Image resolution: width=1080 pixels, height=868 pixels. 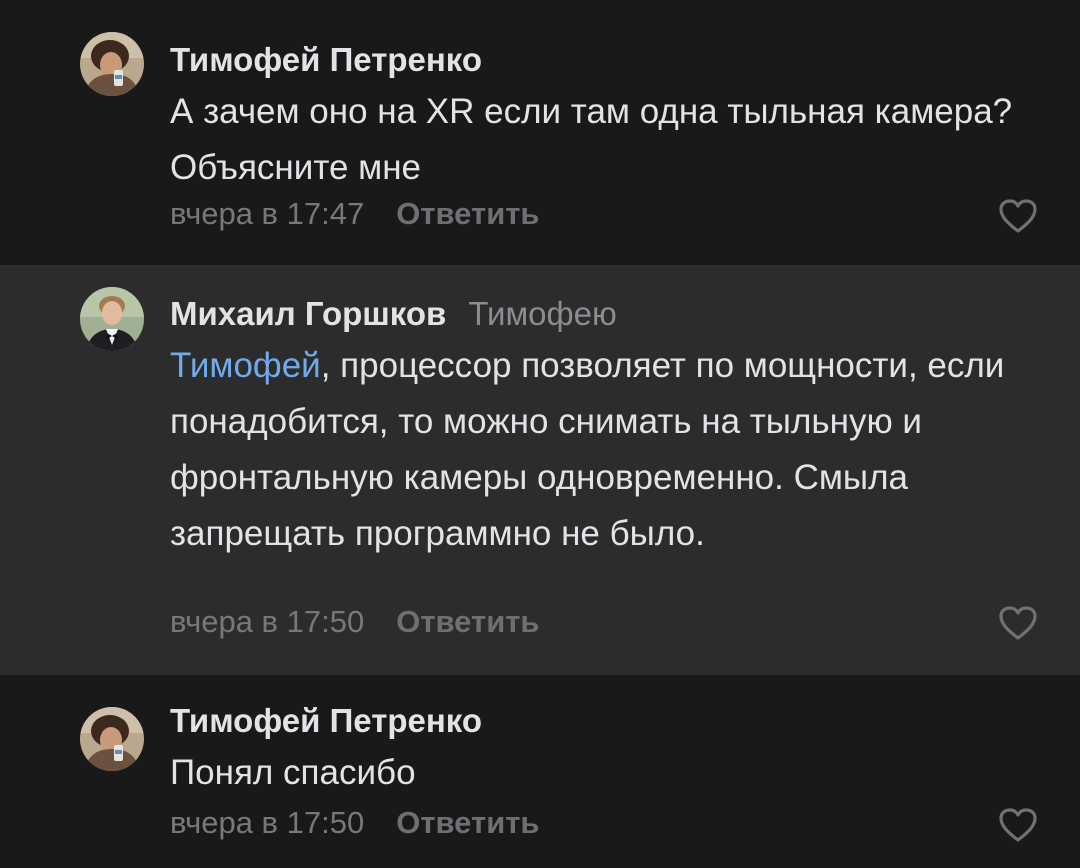 I want to click on author-line: Михаил Горшков Тимофею, so click(x=595, y=314).